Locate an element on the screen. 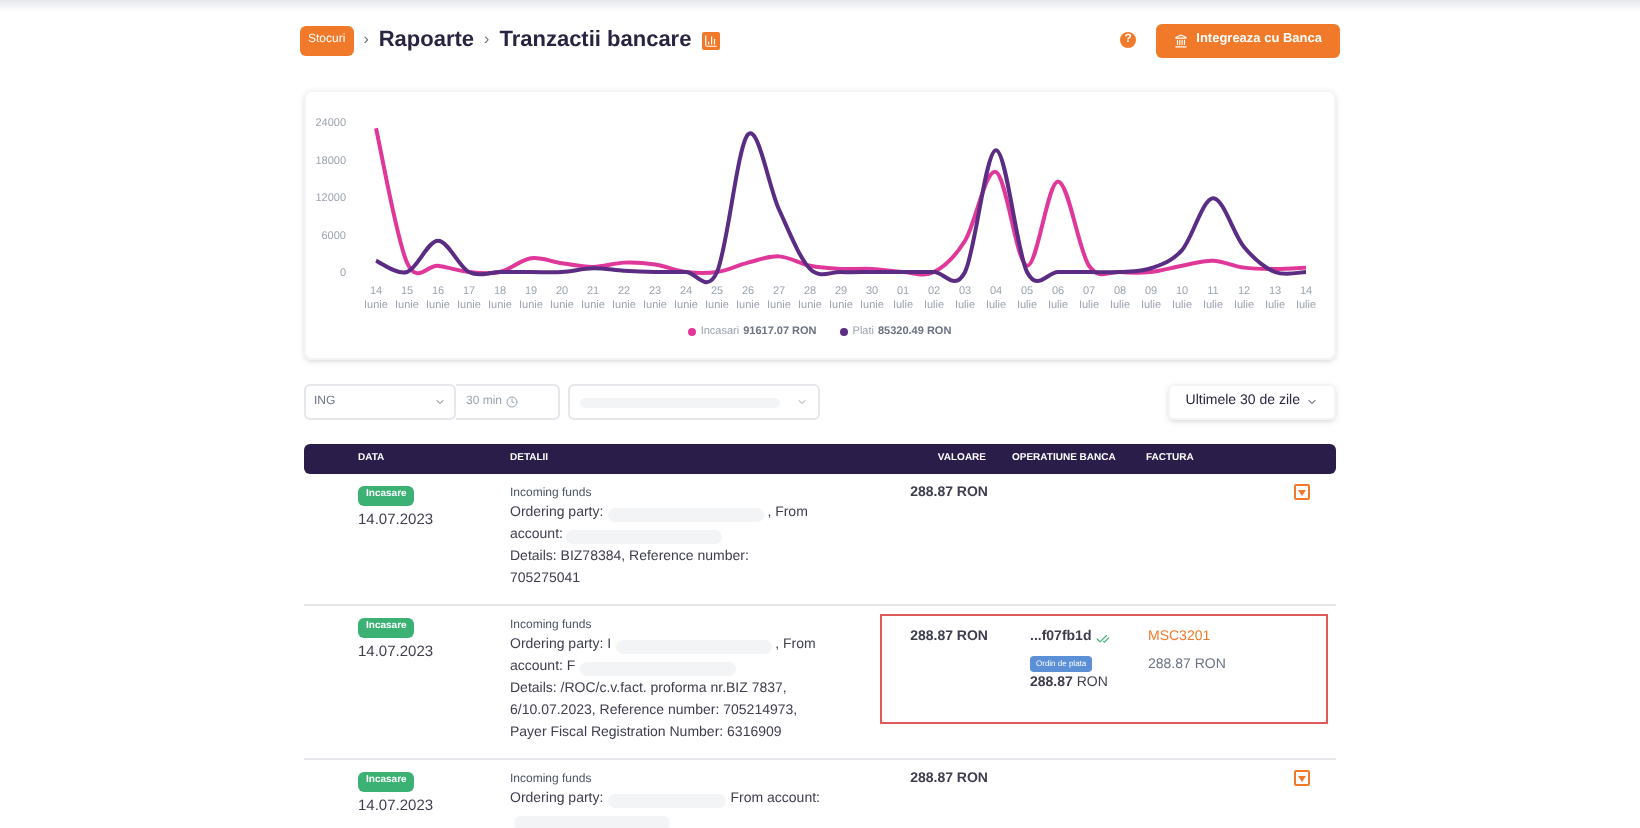  breadcrumb-link: Rapoarte is located at coordinates (426, 40).